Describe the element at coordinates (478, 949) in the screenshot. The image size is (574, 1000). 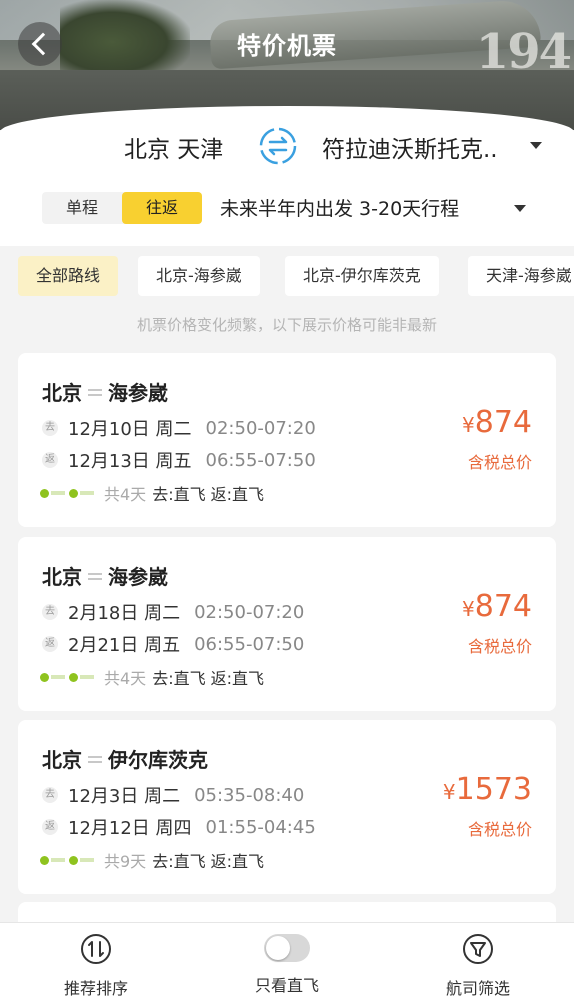
I see `filter-icon` at that location.